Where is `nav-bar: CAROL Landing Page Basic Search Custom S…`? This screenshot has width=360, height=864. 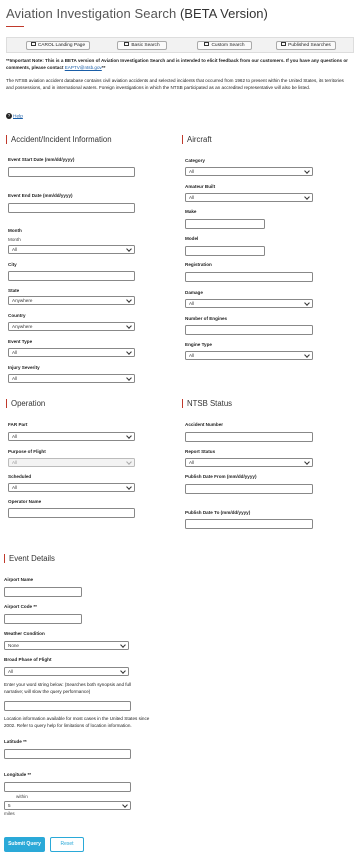
nav-bar: CAROL Landing Page Basic Search Custom S… is located at coordinates (180, 45).